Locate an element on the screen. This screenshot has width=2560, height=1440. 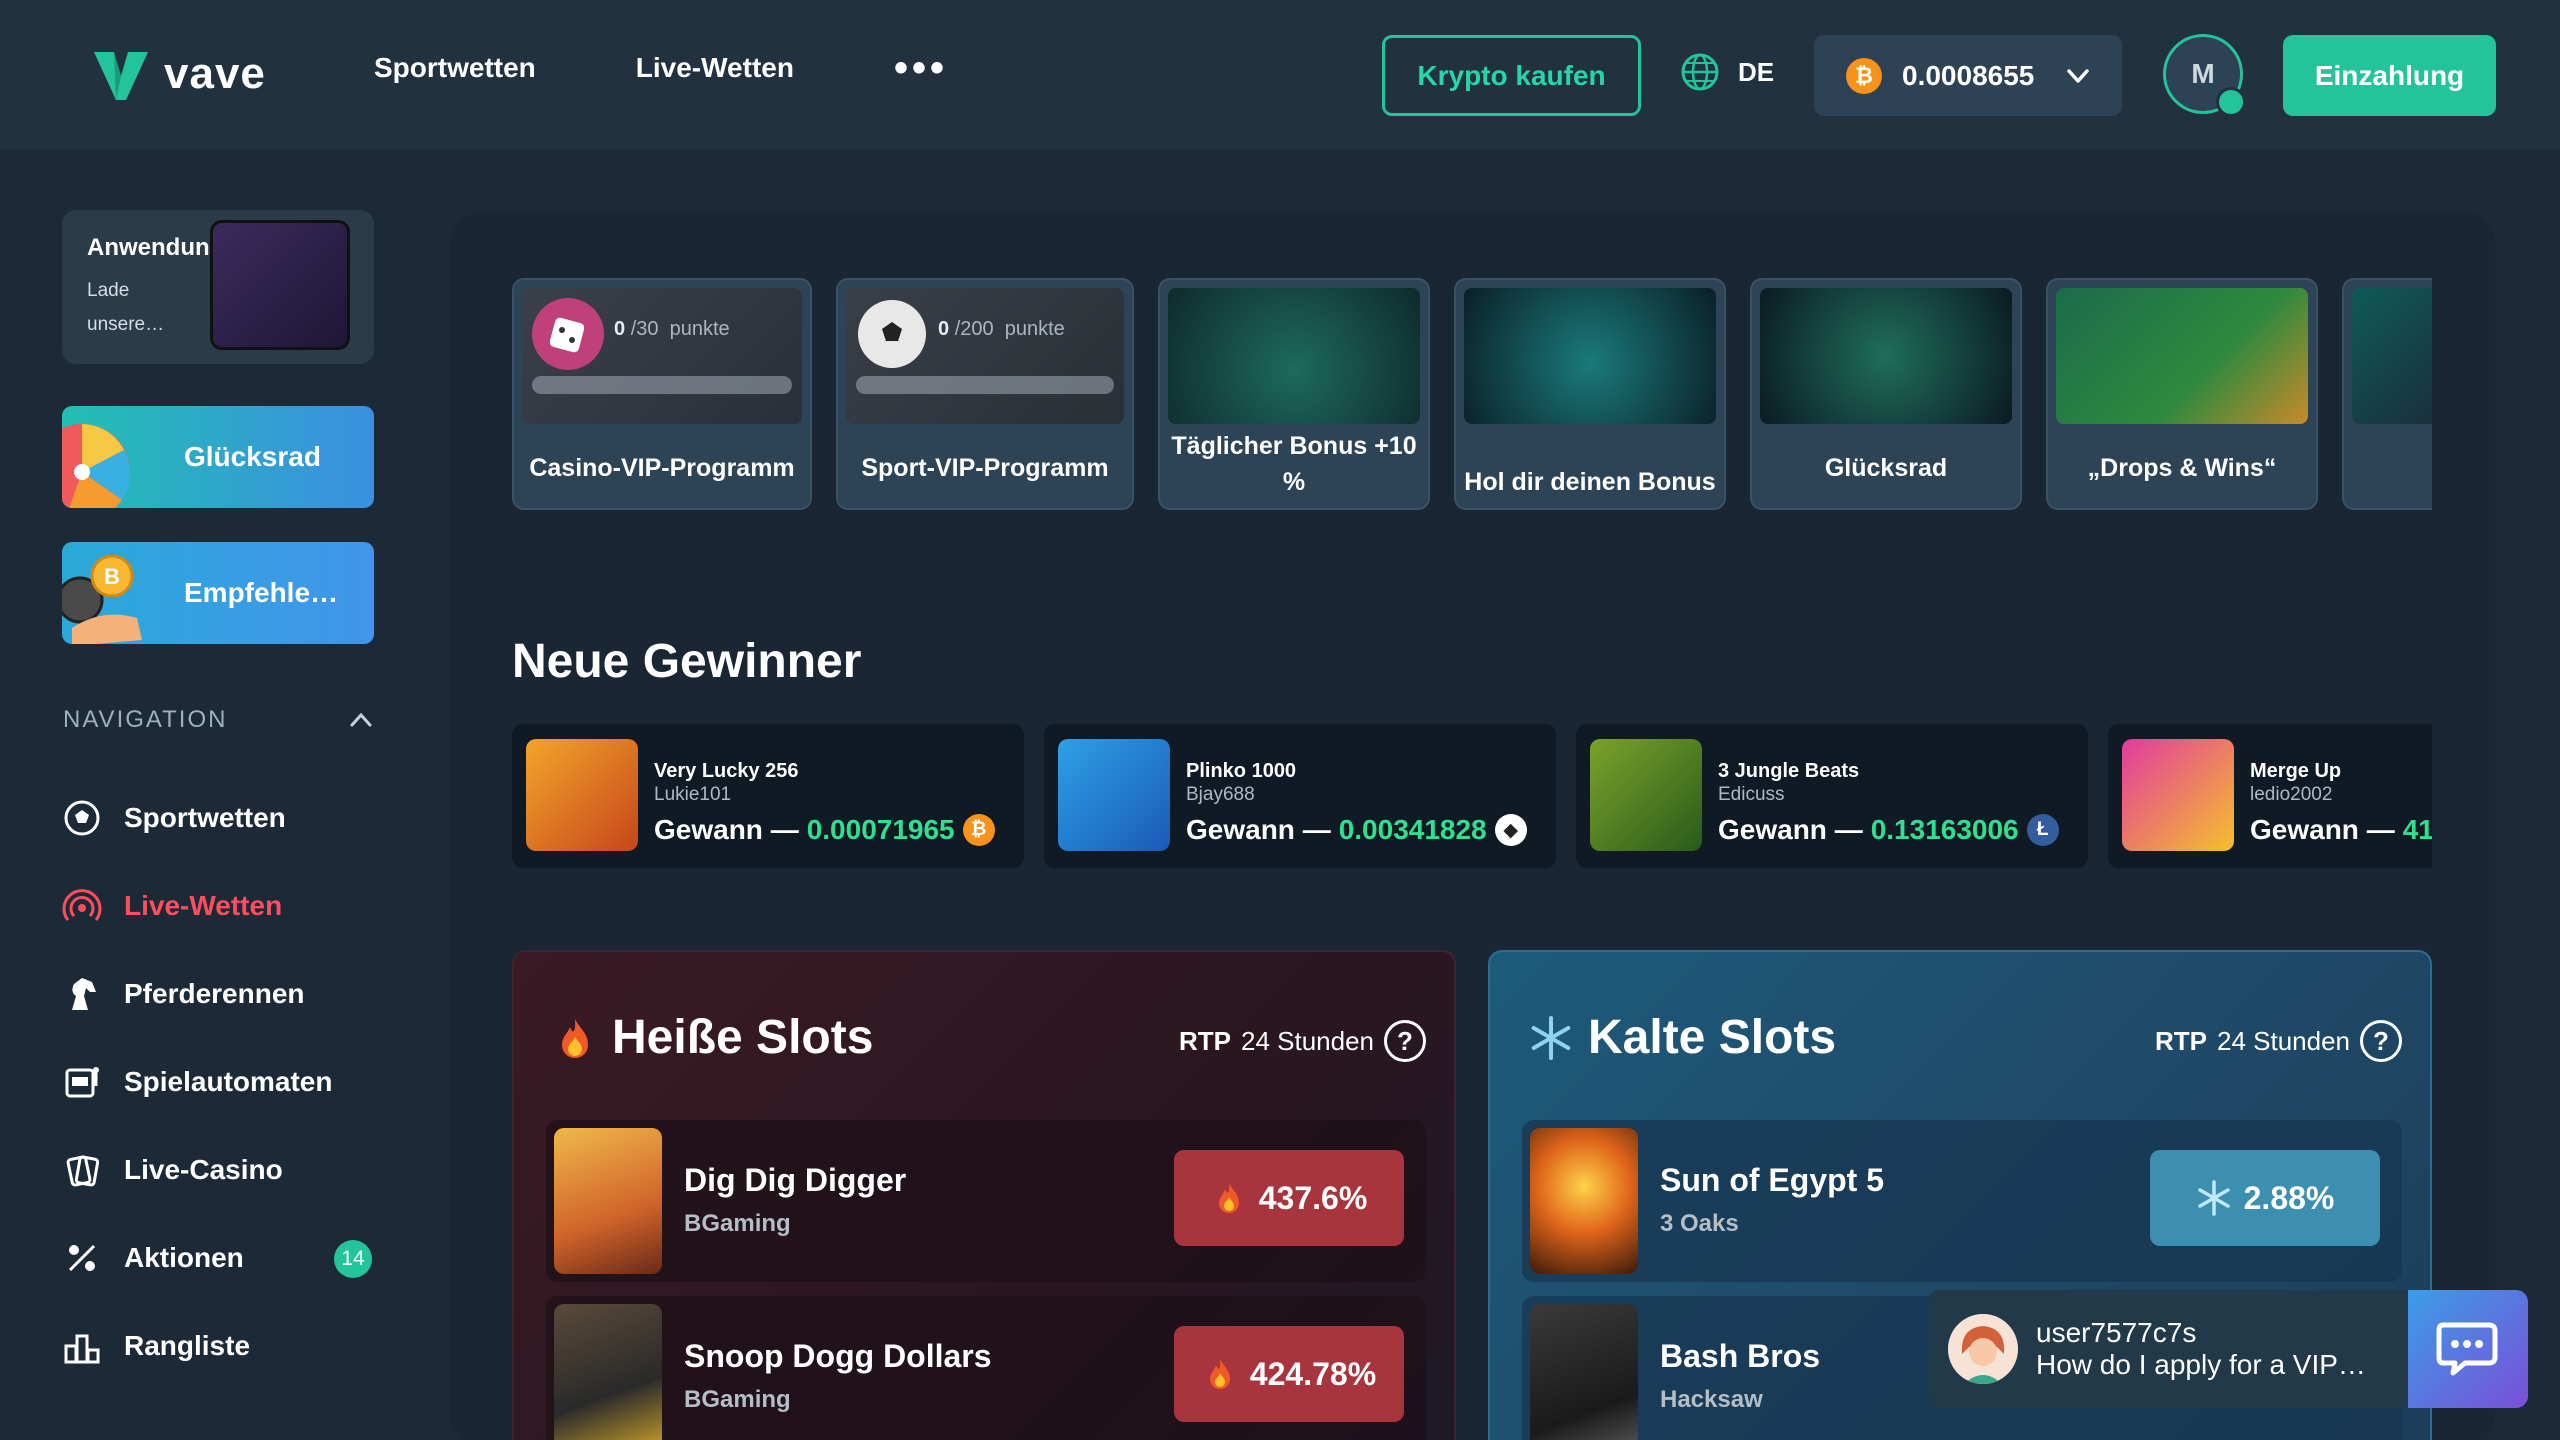
balance-dropdown: ₿ 0.0008655 is located at coordinates (1968, 75).